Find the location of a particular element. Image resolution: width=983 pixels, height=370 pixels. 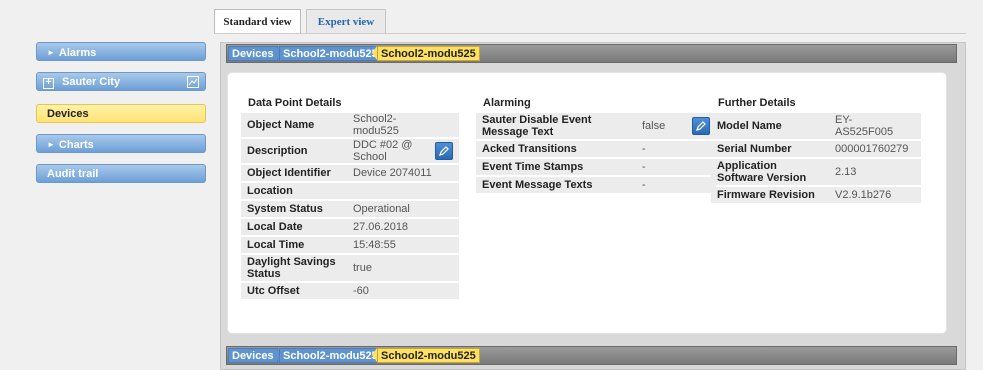

expand-plus-icon: + is located at coordinates (48, 83).